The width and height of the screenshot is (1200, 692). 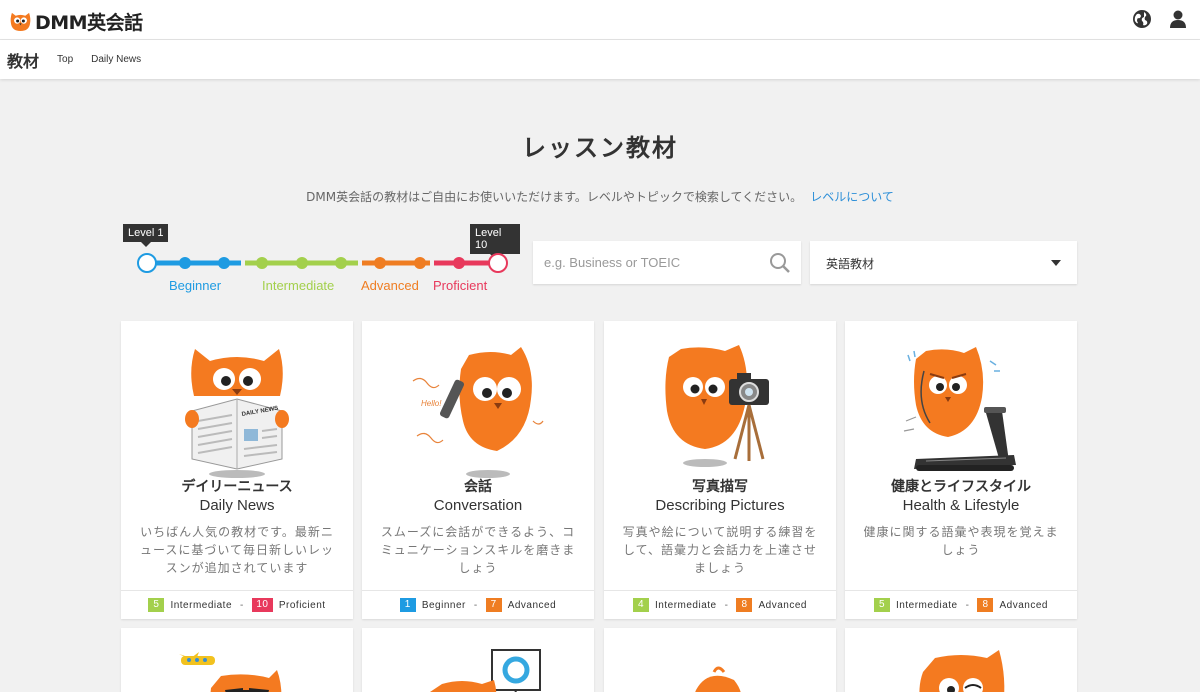 What do you see at coordinates (237, 413) in the screenshot?
I see `owl-reading-newspaper-icon: DAILY NEWS` at bounding box center [237, 413].